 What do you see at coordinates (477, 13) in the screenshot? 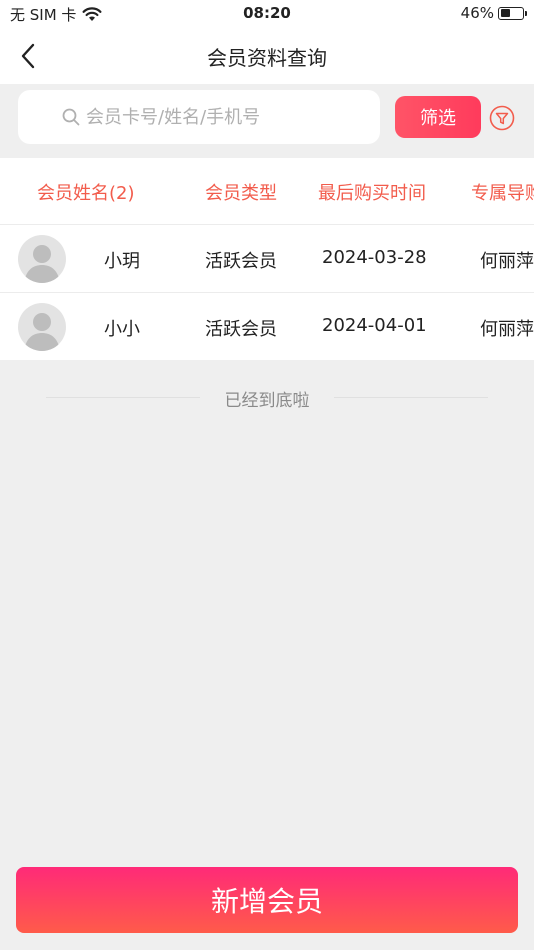
I see `battery-percent: 46%` at bounding box center [477, 13].